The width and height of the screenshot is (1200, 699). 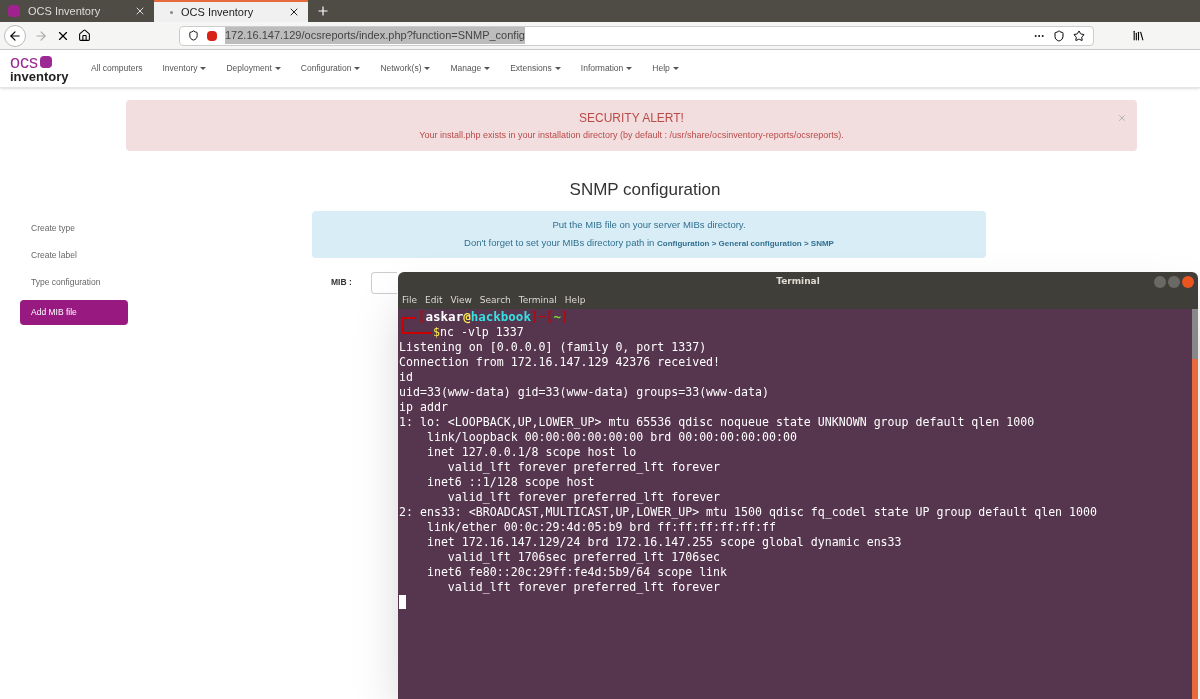 I want to click on nav-menu-item: Inventory, so click(x=184, y=68).